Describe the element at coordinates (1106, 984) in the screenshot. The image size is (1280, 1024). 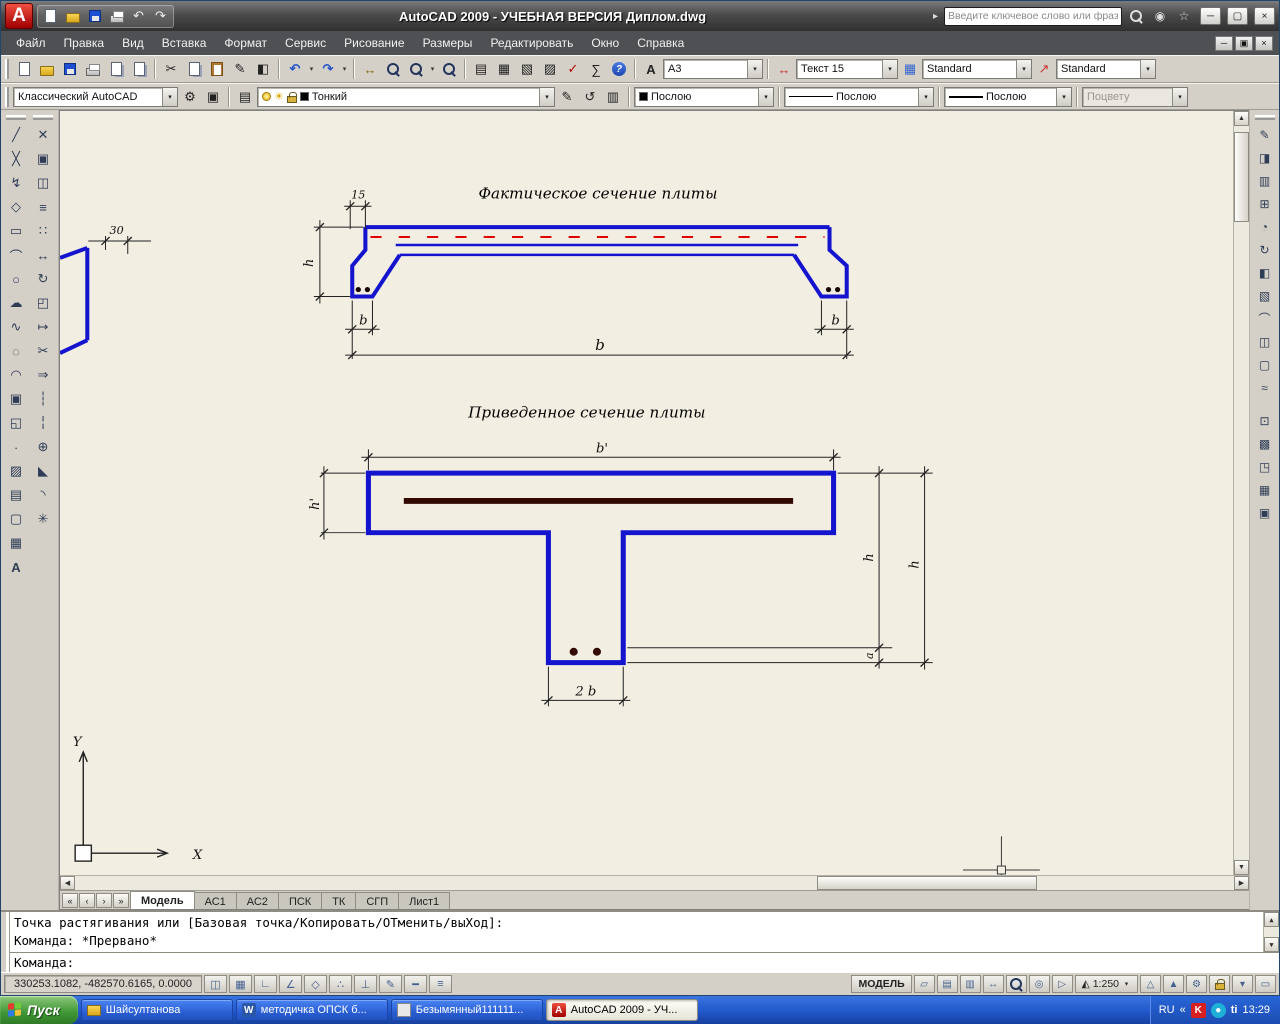
I see `annotation-scale-button: ◭ 1:250 ▾` at that location.